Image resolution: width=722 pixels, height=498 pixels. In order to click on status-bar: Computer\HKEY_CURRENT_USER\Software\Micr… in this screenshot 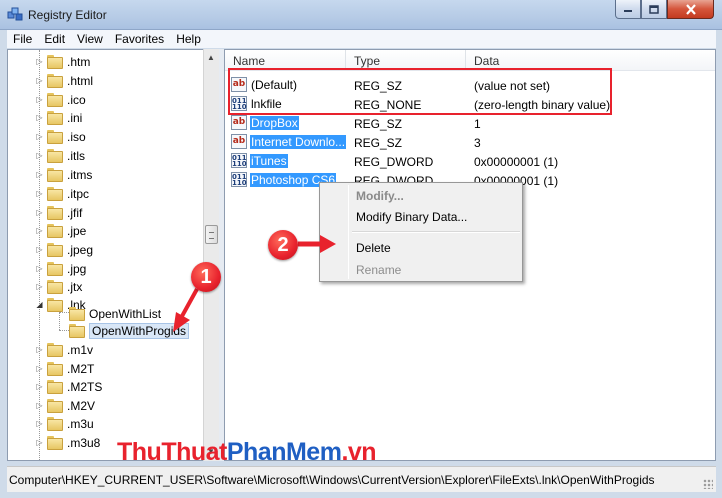, I will do `click(361, 479)`.